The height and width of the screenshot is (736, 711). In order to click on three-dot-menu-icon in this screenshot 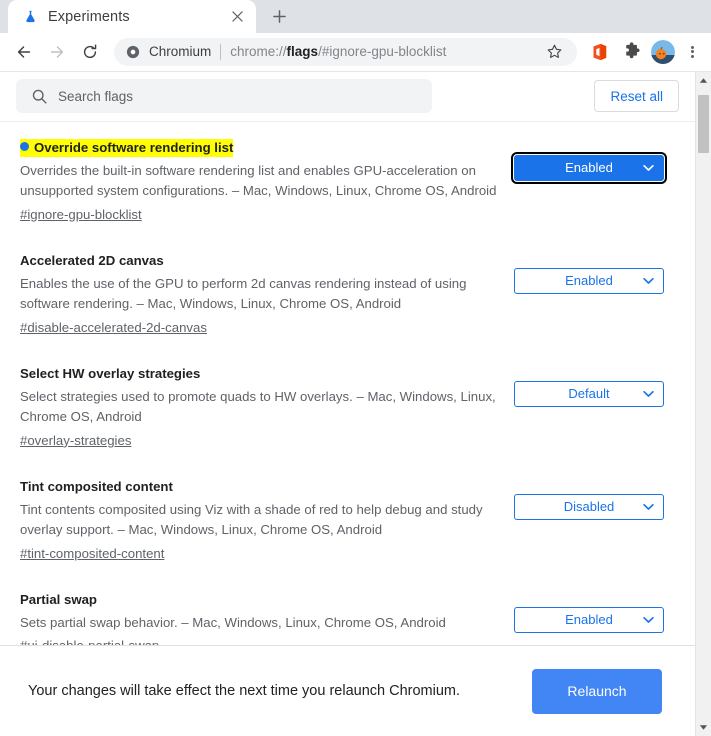, I will do `click(692, 52)`.